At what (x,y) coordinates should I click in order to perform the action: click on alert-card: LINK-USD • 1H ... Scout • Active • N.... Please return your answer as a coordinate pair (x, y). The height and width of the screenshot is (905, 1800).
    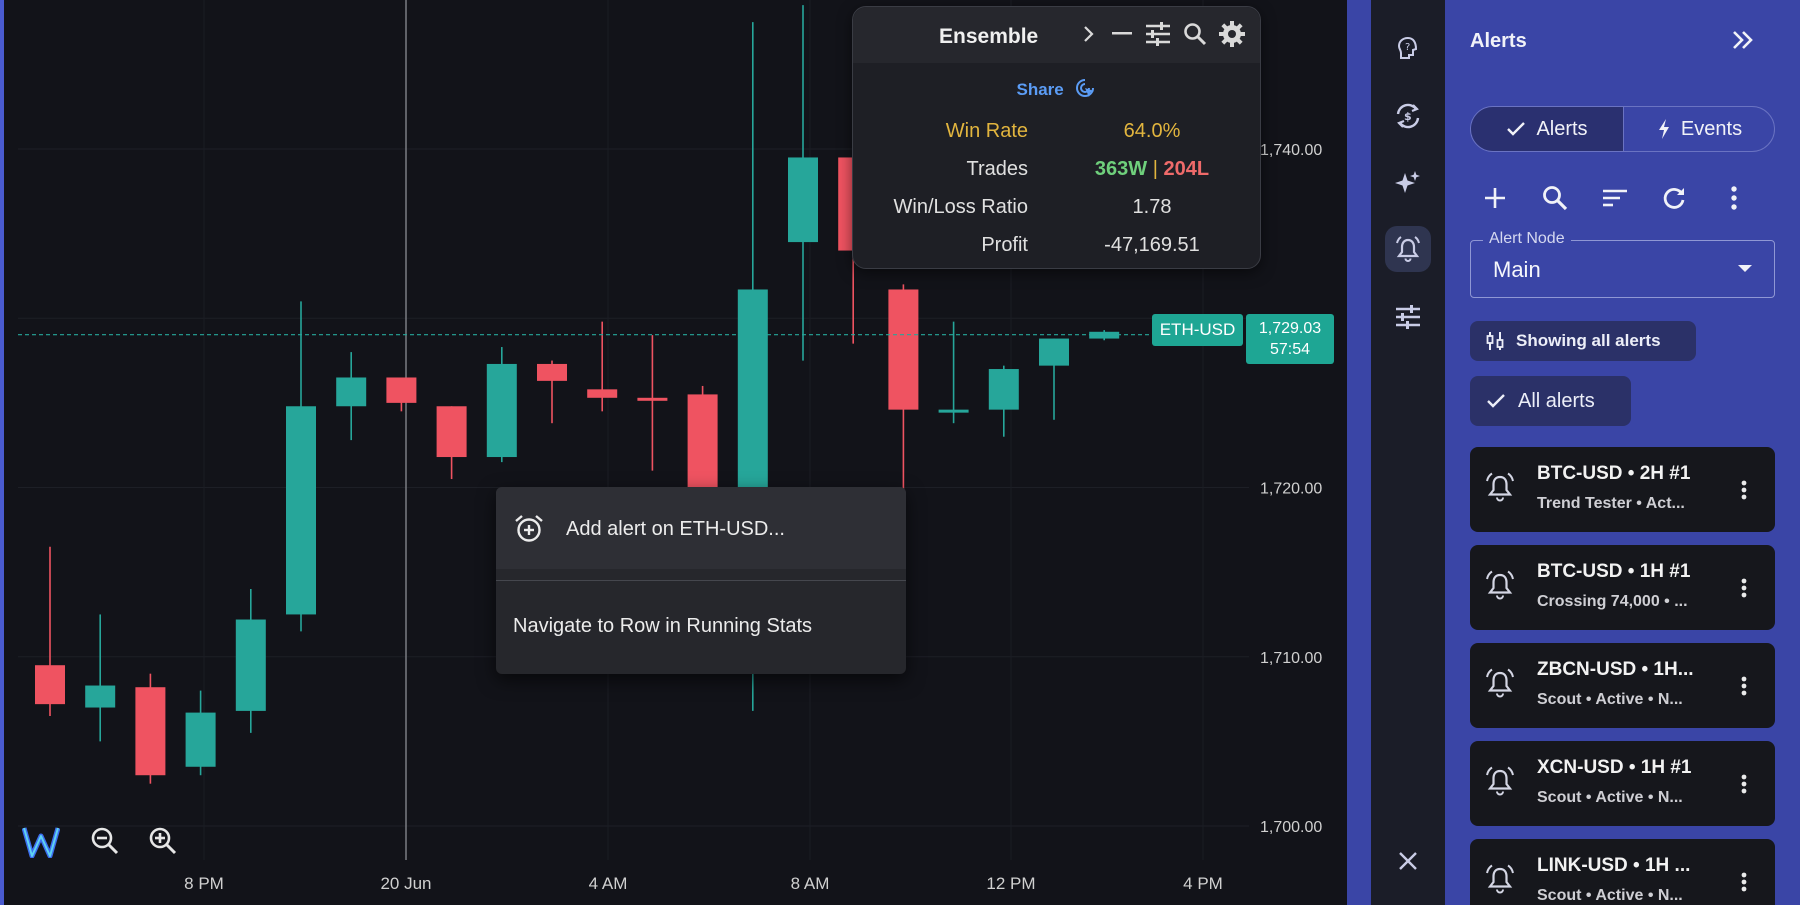
    Looking at the image, I should click on (1622, 872).